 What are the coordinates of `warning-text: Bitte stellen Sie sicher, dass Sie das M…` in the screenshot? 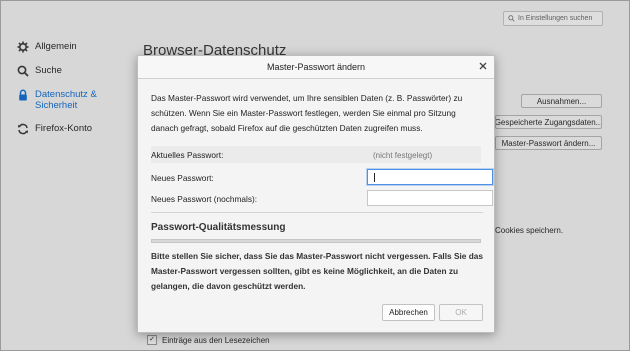 It's located at (317, 271).